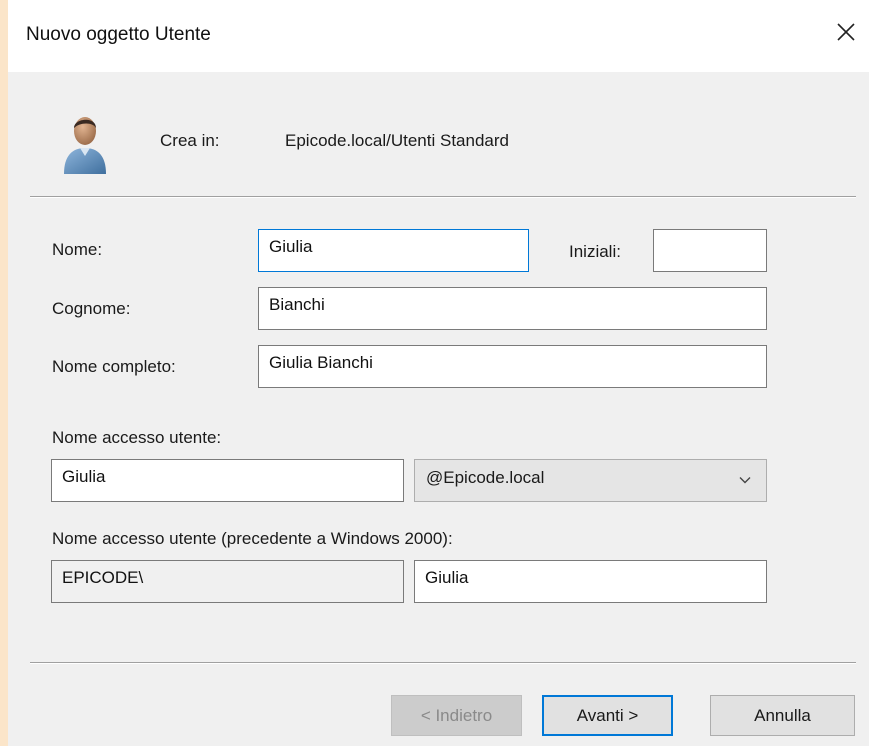  I want to click on window-title: Nuovo oggetto Utente, so click(118, 34).